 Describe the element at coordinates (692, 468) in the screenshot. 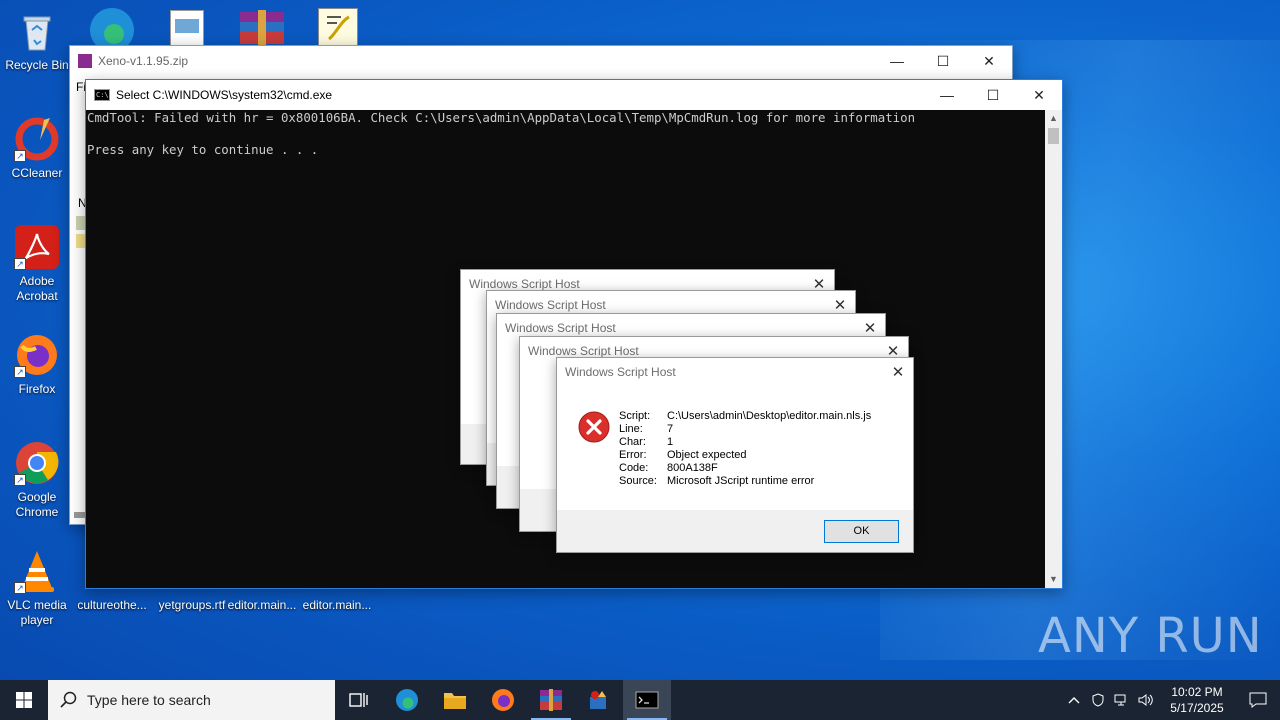

I see `code-value: 800A138F` at that location.